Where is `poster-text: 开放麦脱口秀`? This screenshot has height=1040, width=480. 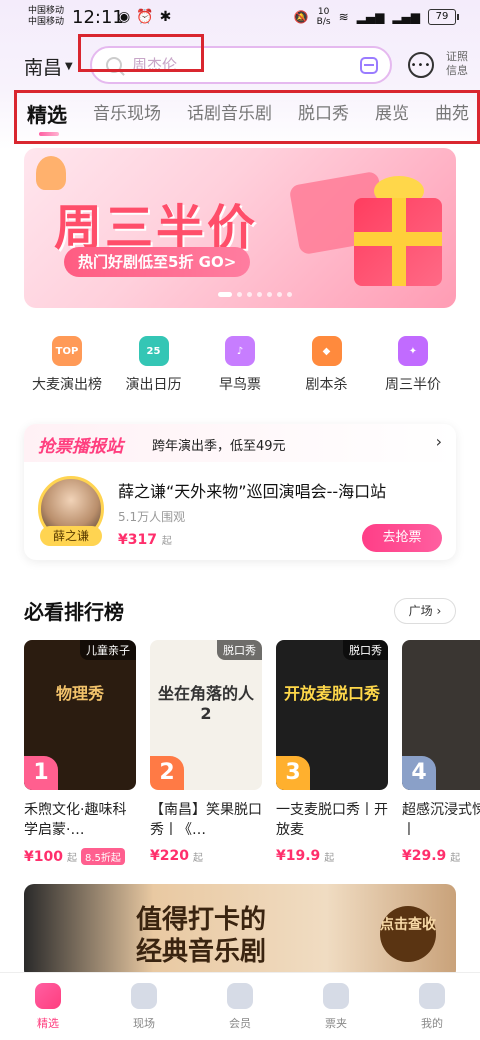 poster-text: 开放麦脱口秀 is located at coordinates (332, 693).